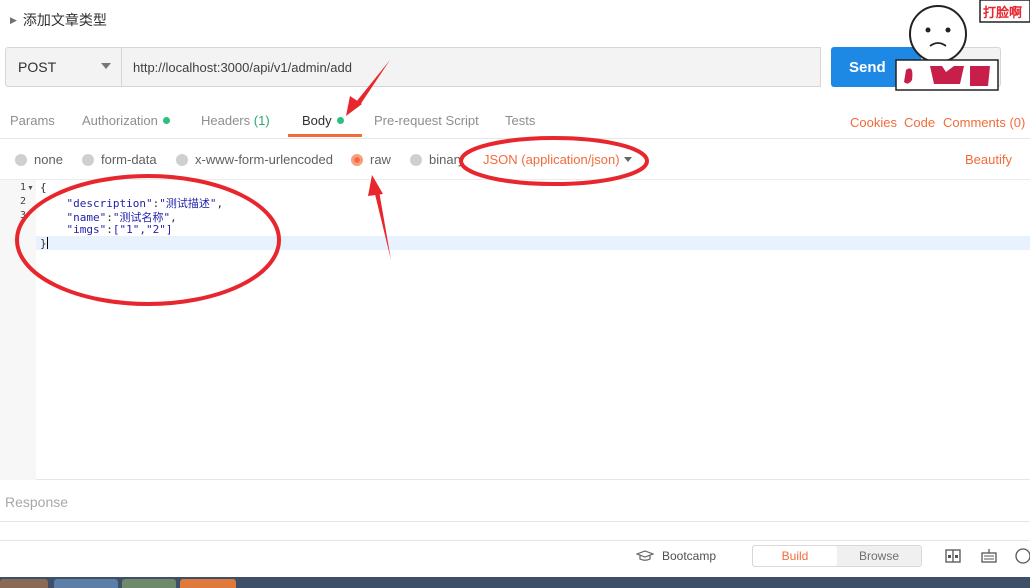 The width and height of the screenshot is (1030, 588). What do you see at coordinates (235, 120) in the screenshot?
I see `tab-headers: Headers (1)` at bounding box center [235, 120].